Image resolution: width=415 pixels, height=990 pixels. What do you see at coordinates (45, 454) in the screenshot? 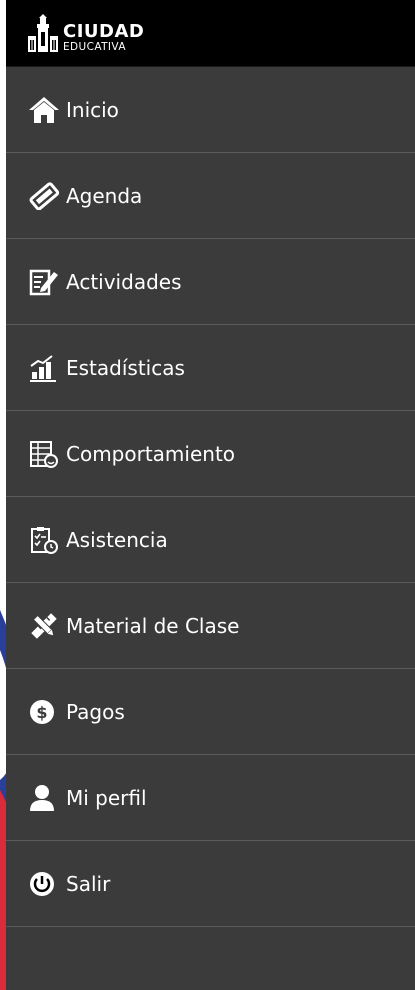
I see `behavior-icon` at bounding box center [45, 454].